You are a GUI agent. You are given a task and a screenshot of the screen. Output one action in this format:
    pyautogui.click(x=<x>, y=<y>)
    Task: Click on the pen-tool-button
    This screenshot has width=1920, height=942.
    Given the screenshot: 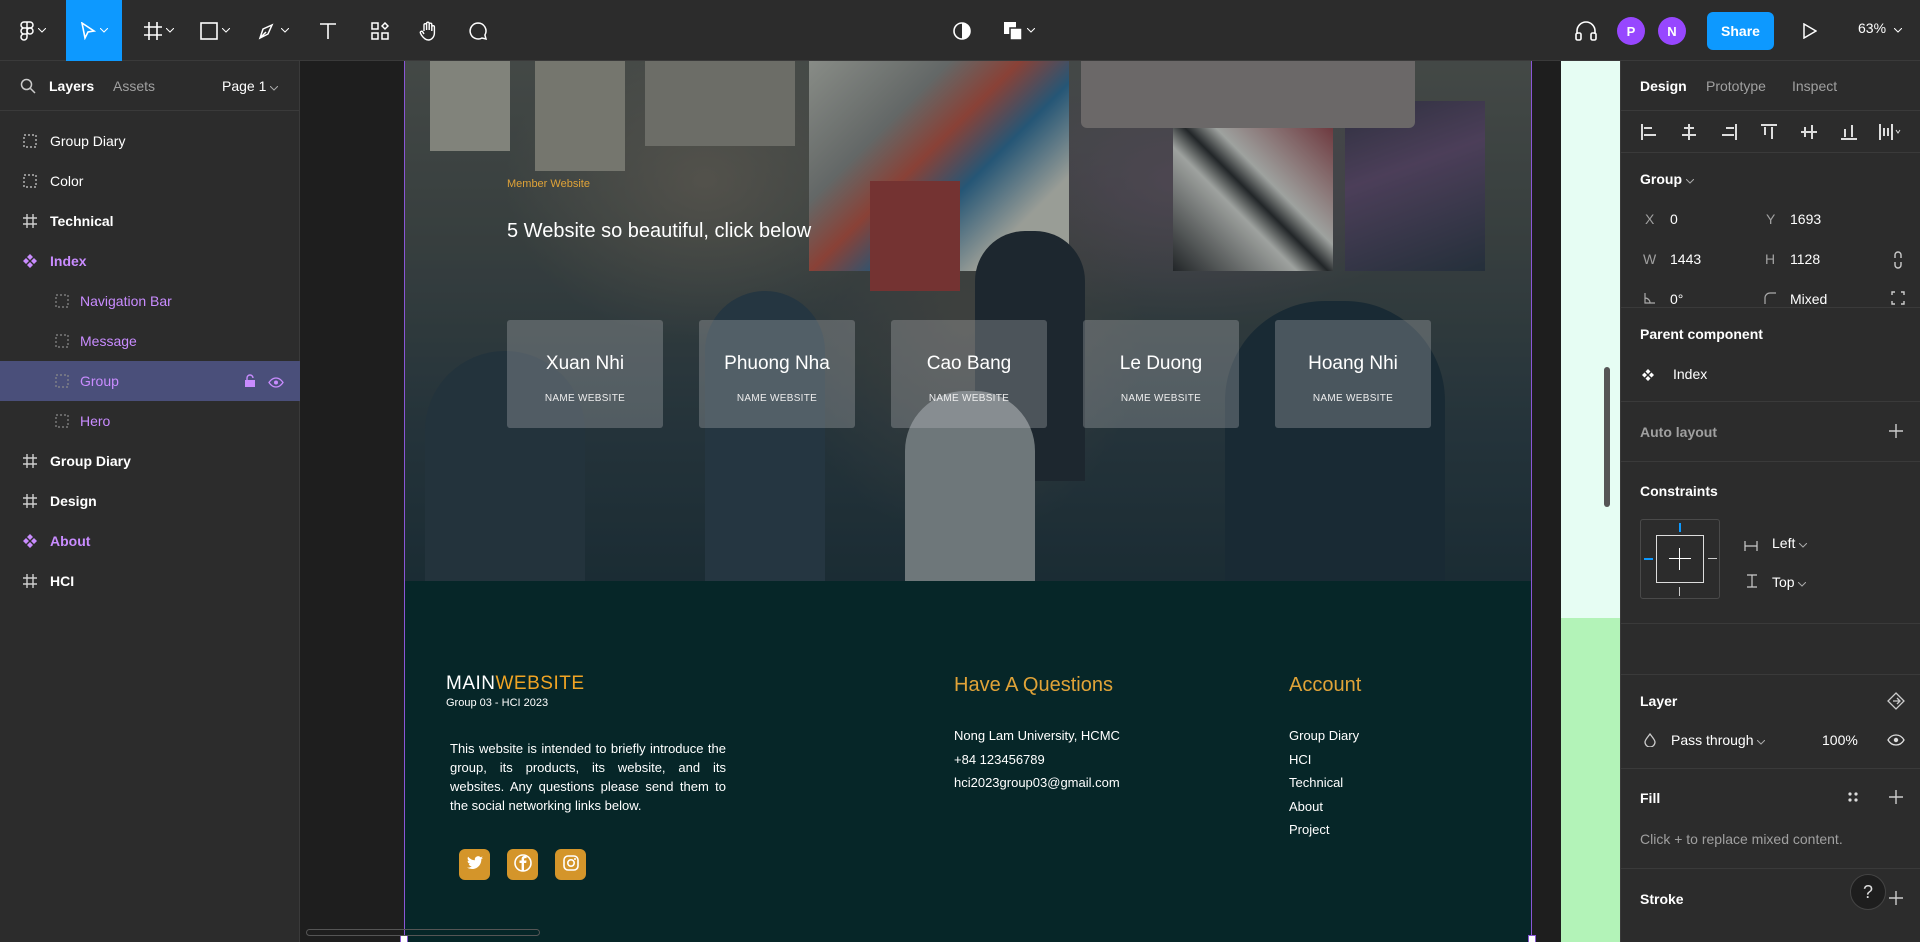 What is the action you would take?
    pyautogui.click(x=273, y=30)
    